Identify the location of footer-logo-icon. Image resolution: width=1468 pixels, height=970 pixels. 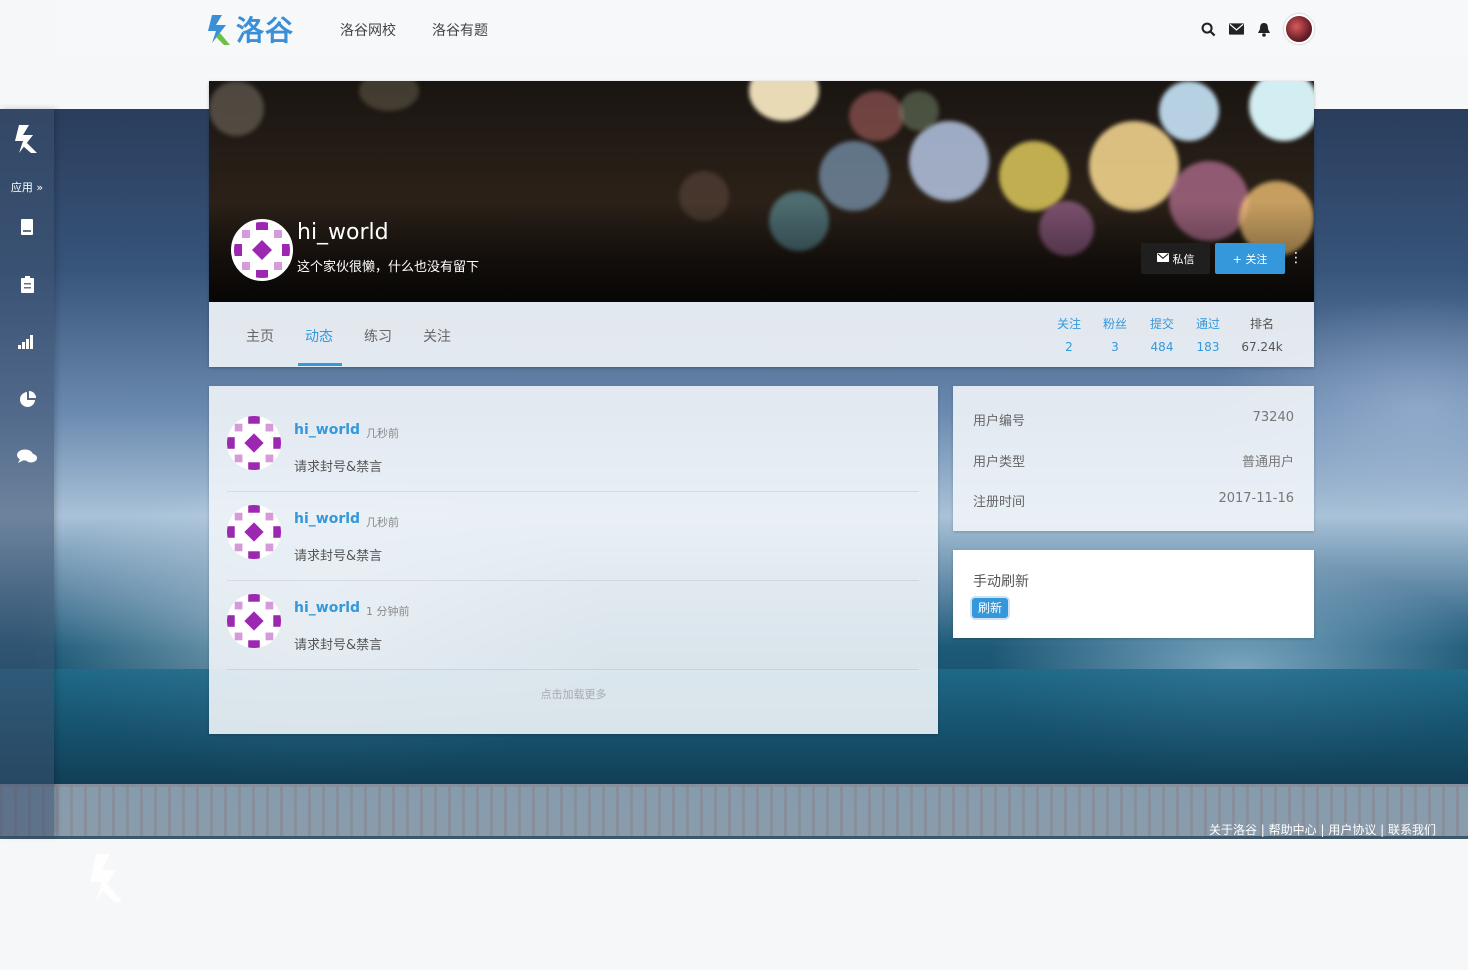
(108, 878).